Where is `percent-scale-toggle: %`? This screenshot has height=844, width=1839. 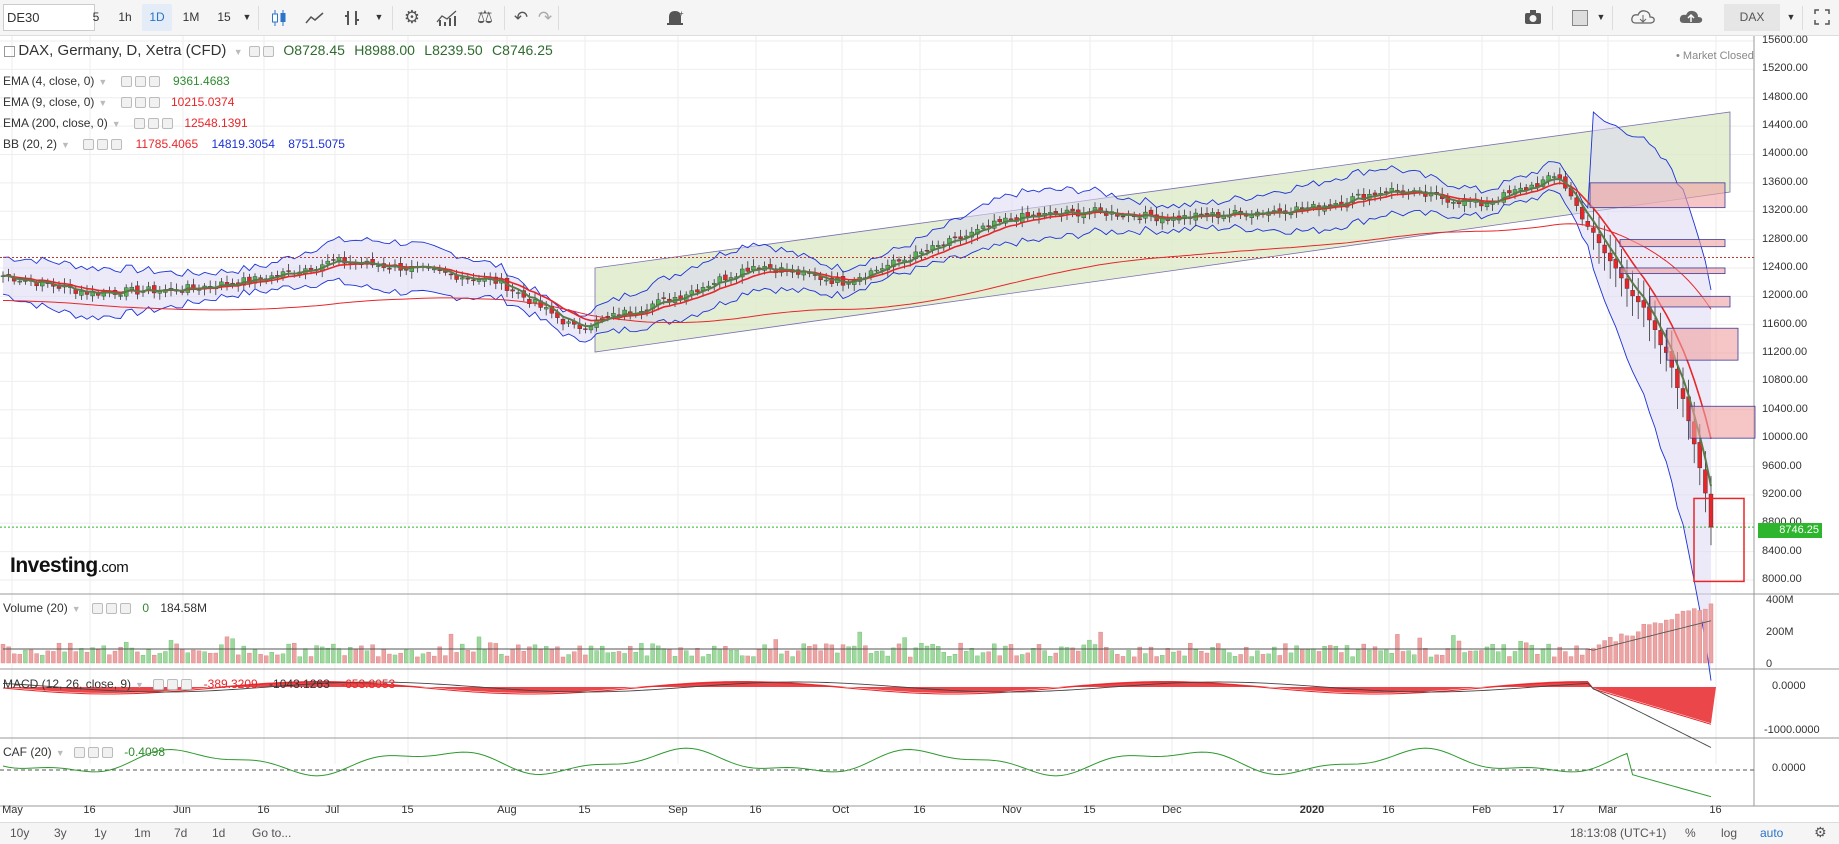 percent-scale-toggle: % is located at coordinates (1690, 833).